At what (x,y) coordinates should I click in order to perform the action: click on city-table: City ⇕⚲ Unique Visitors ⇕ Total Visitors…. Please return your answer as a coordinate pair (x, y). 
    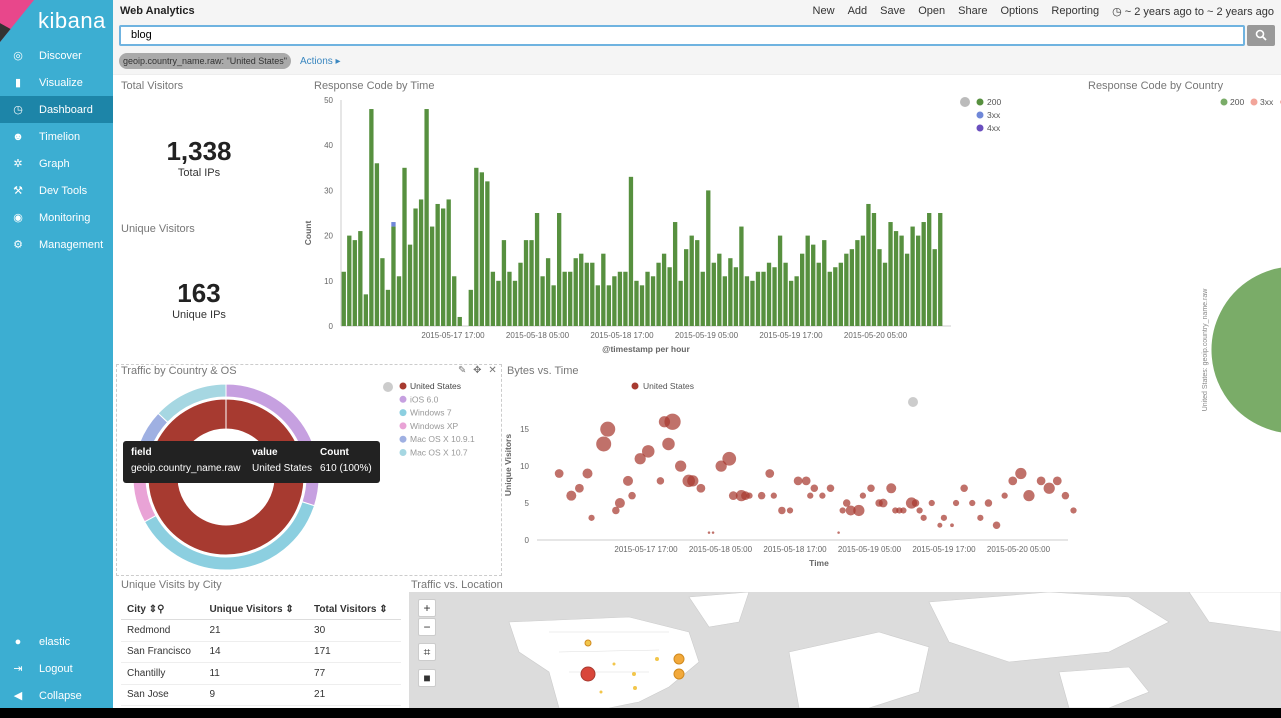
    Looking at the image, I should click on (261, 653).